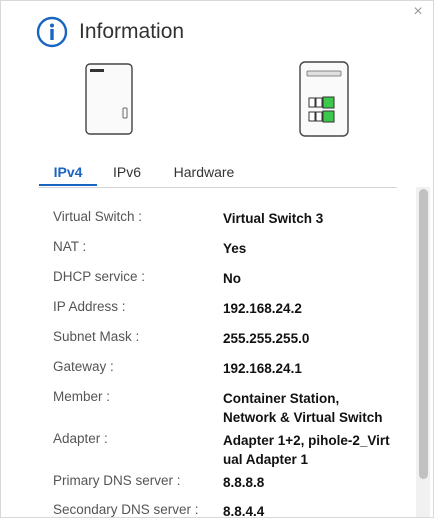 The width and height of the screenshot is (434, 518). Describe the element at coordinates (83, 366) in the screenshot. I see `detail-label: Gateway :` at that location.